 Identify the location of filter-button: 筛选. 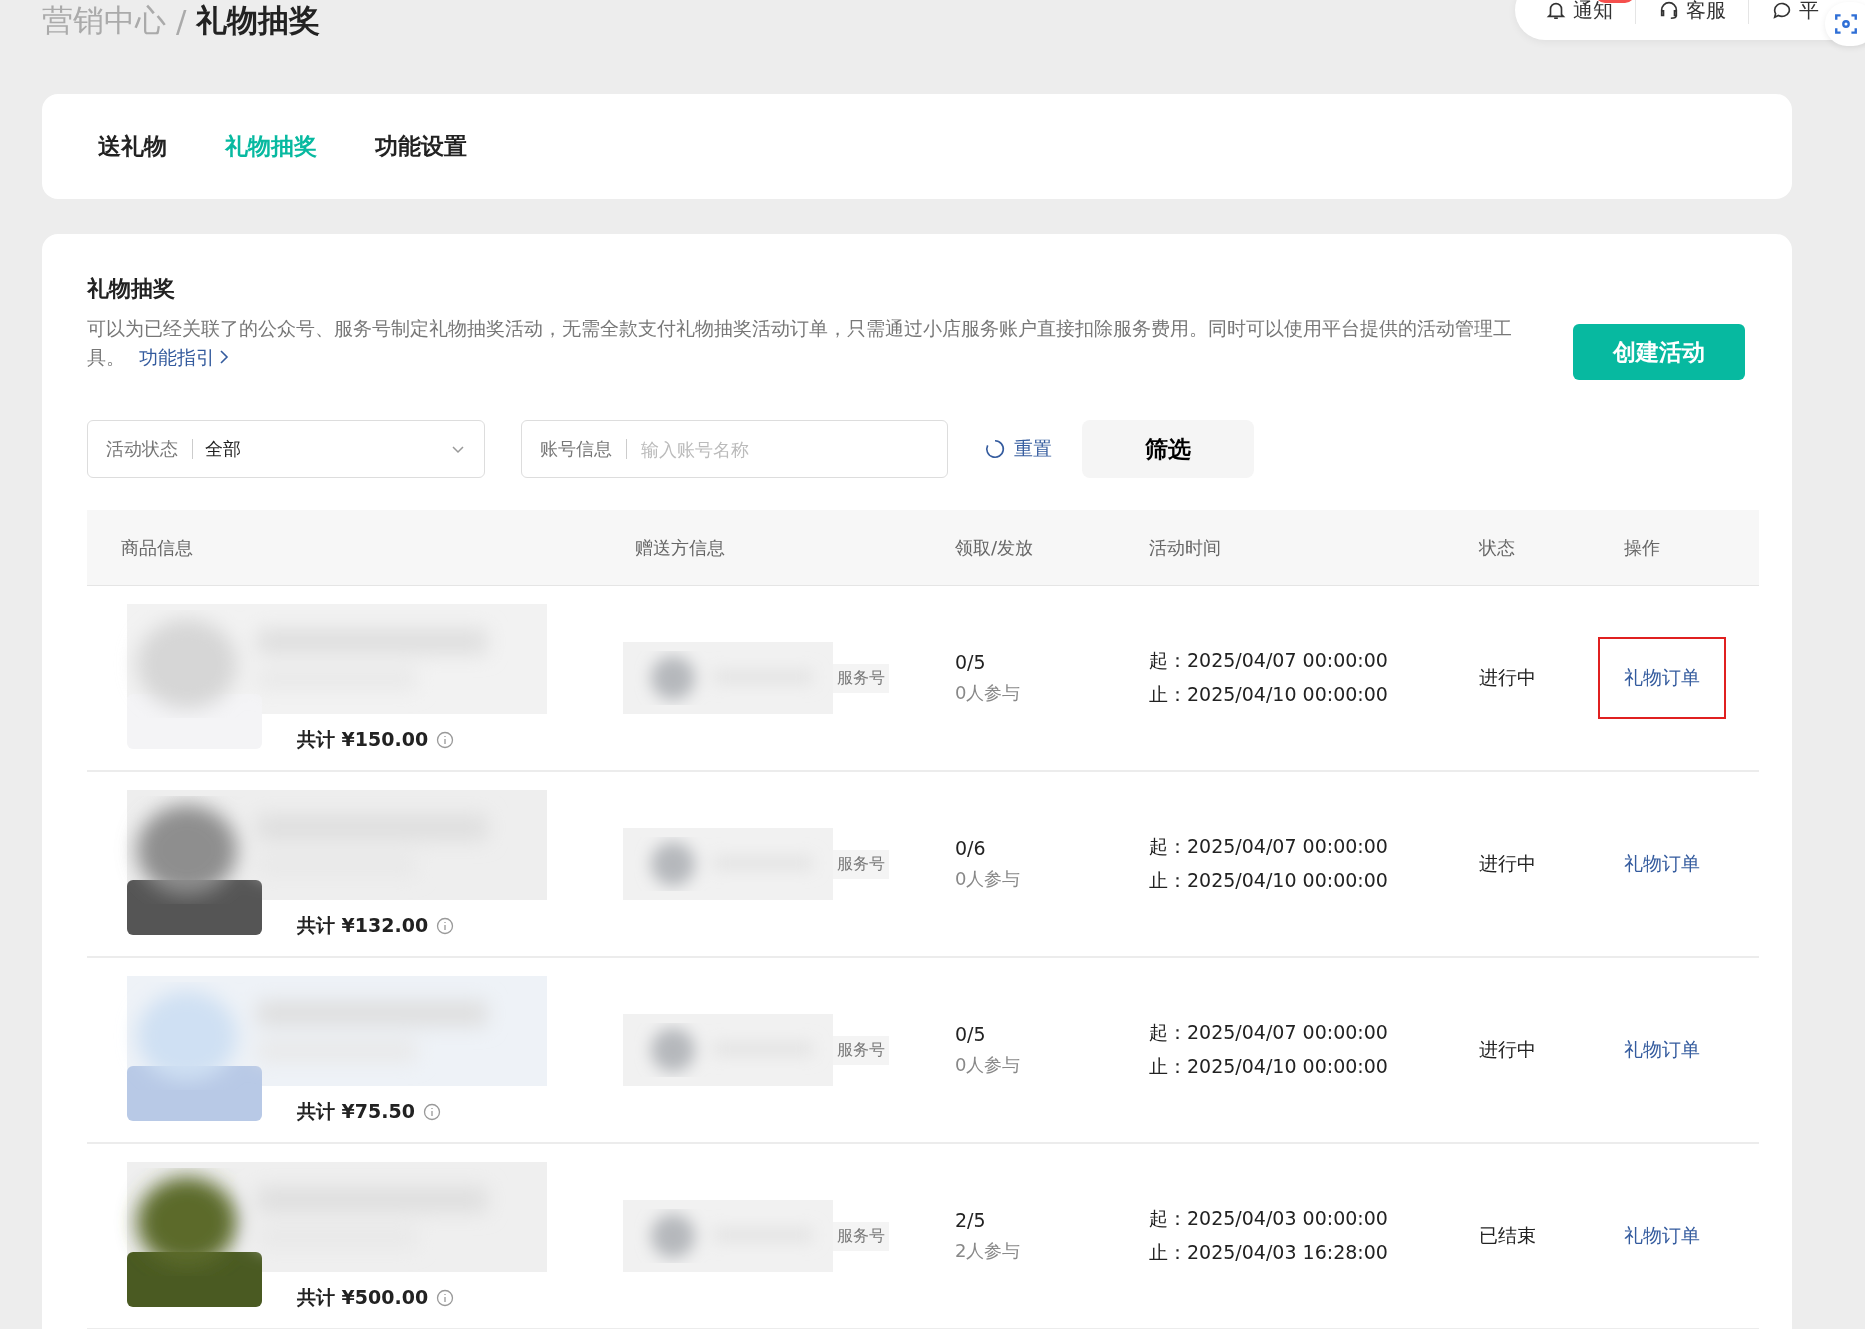
(1168, 449).